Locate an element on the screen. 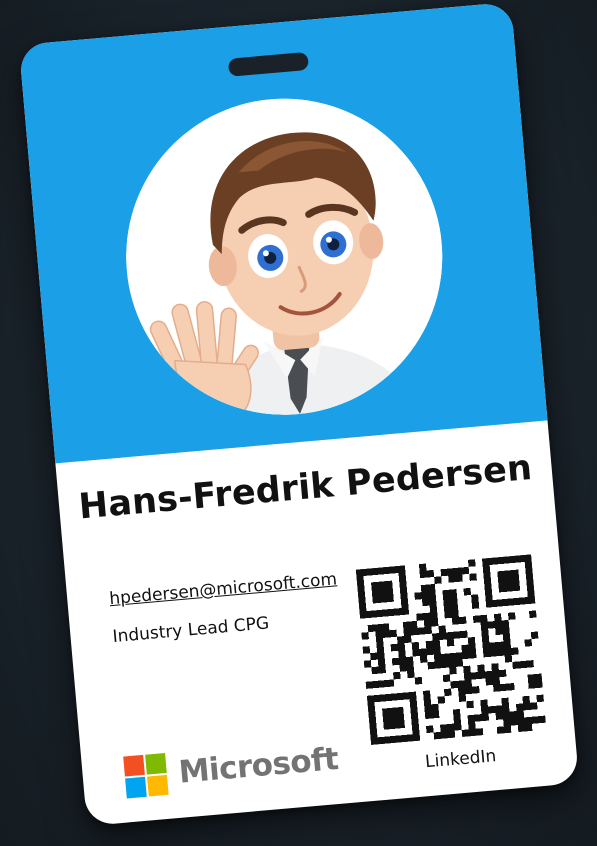 The height and width of the screenshot is (846, 597). qr-code-label: LinkedIn is located at coordinates (461, 759).